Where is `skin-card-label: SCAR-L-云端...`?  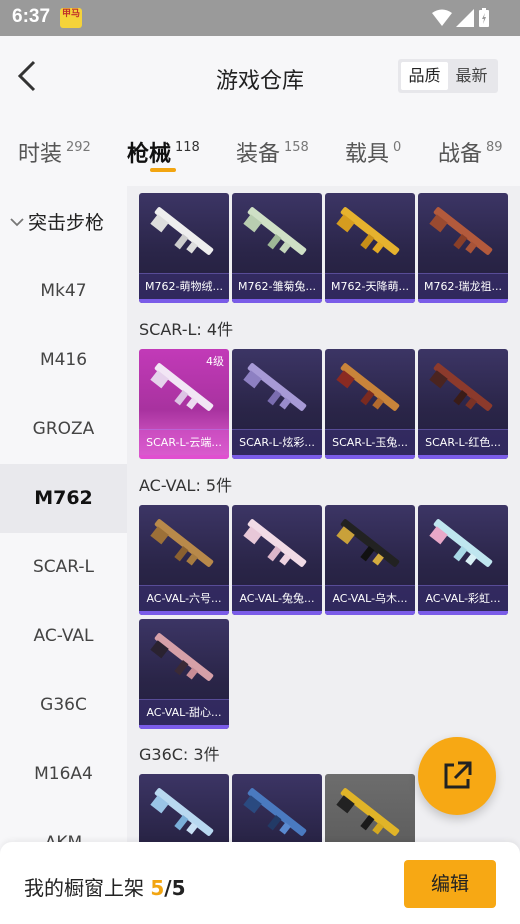 skin-card-label: SCAR-L-云端... is located at coordinates (184, 442).